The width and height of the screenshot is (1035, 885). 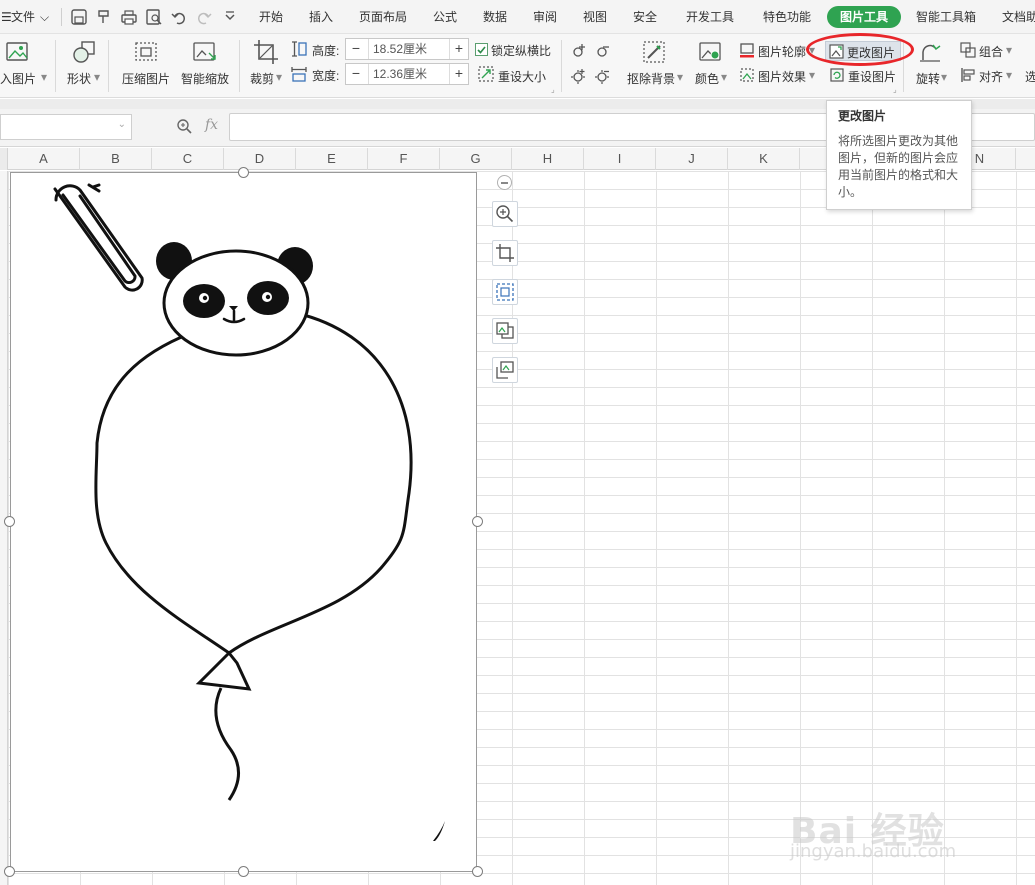 What do you see at coordinates (204, 17) in the screenshot?
I see `redo-icon` at bounding box center [204, 17].